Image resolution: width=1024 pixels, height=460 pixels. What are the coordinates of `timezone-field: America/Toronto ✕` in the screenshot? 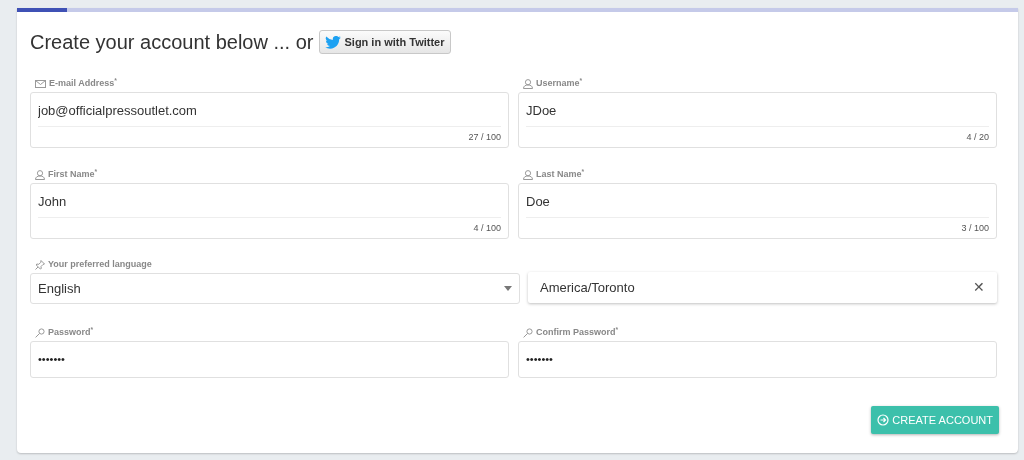 It's located at (762, 287).